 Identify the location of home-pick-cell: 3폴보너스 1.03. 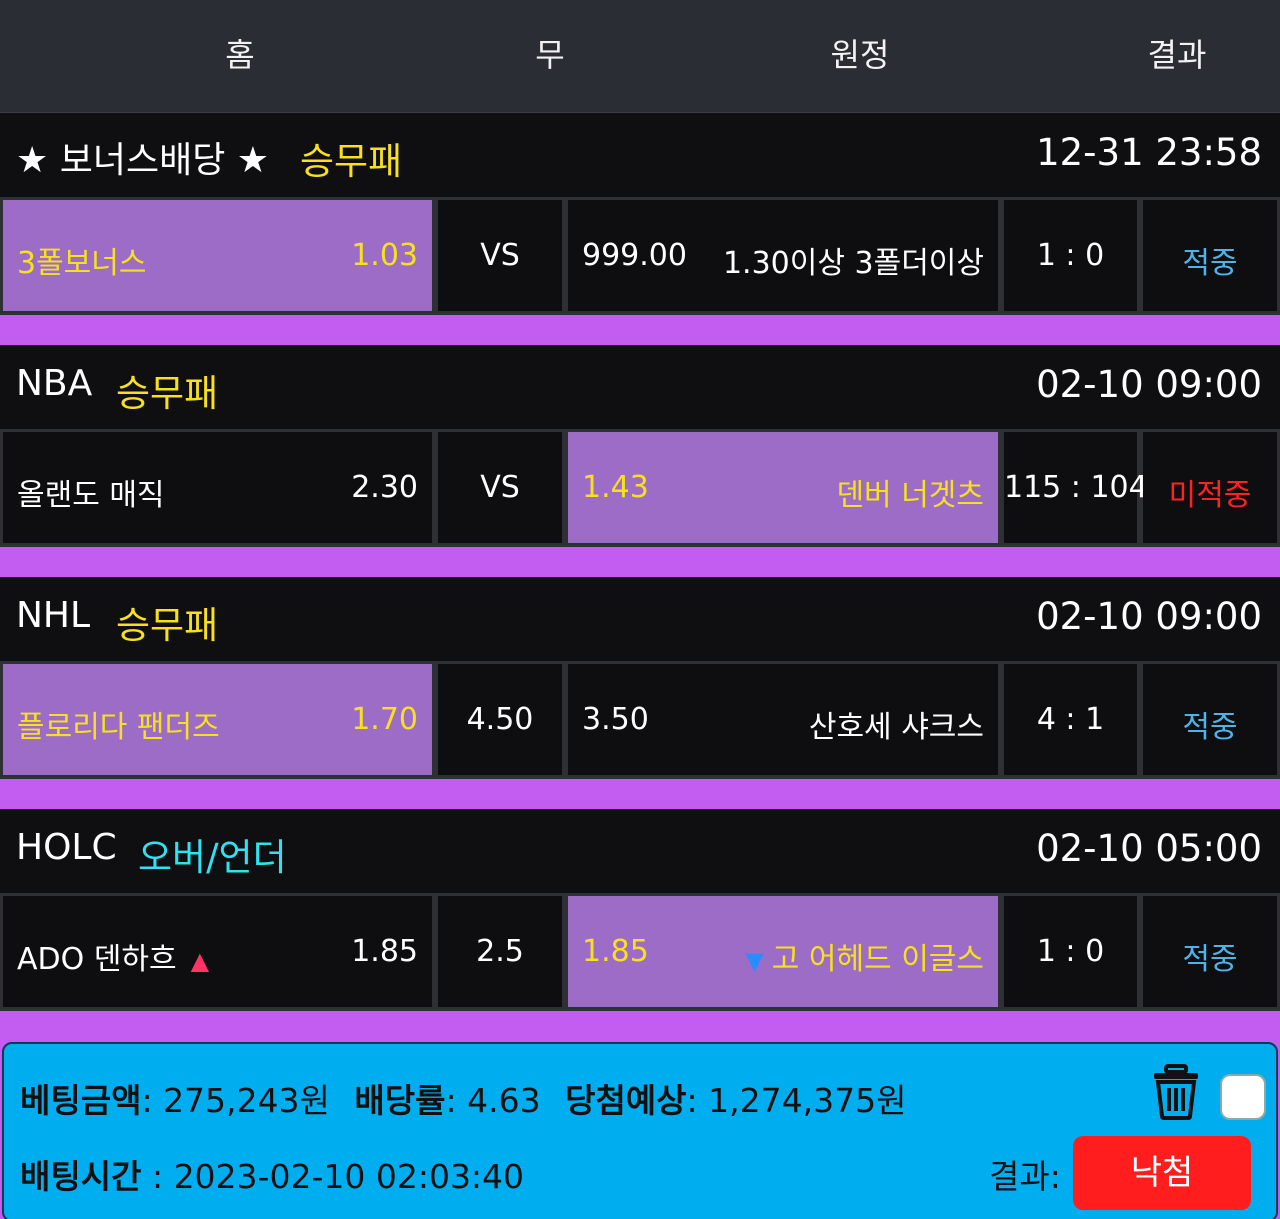
(217, 255).